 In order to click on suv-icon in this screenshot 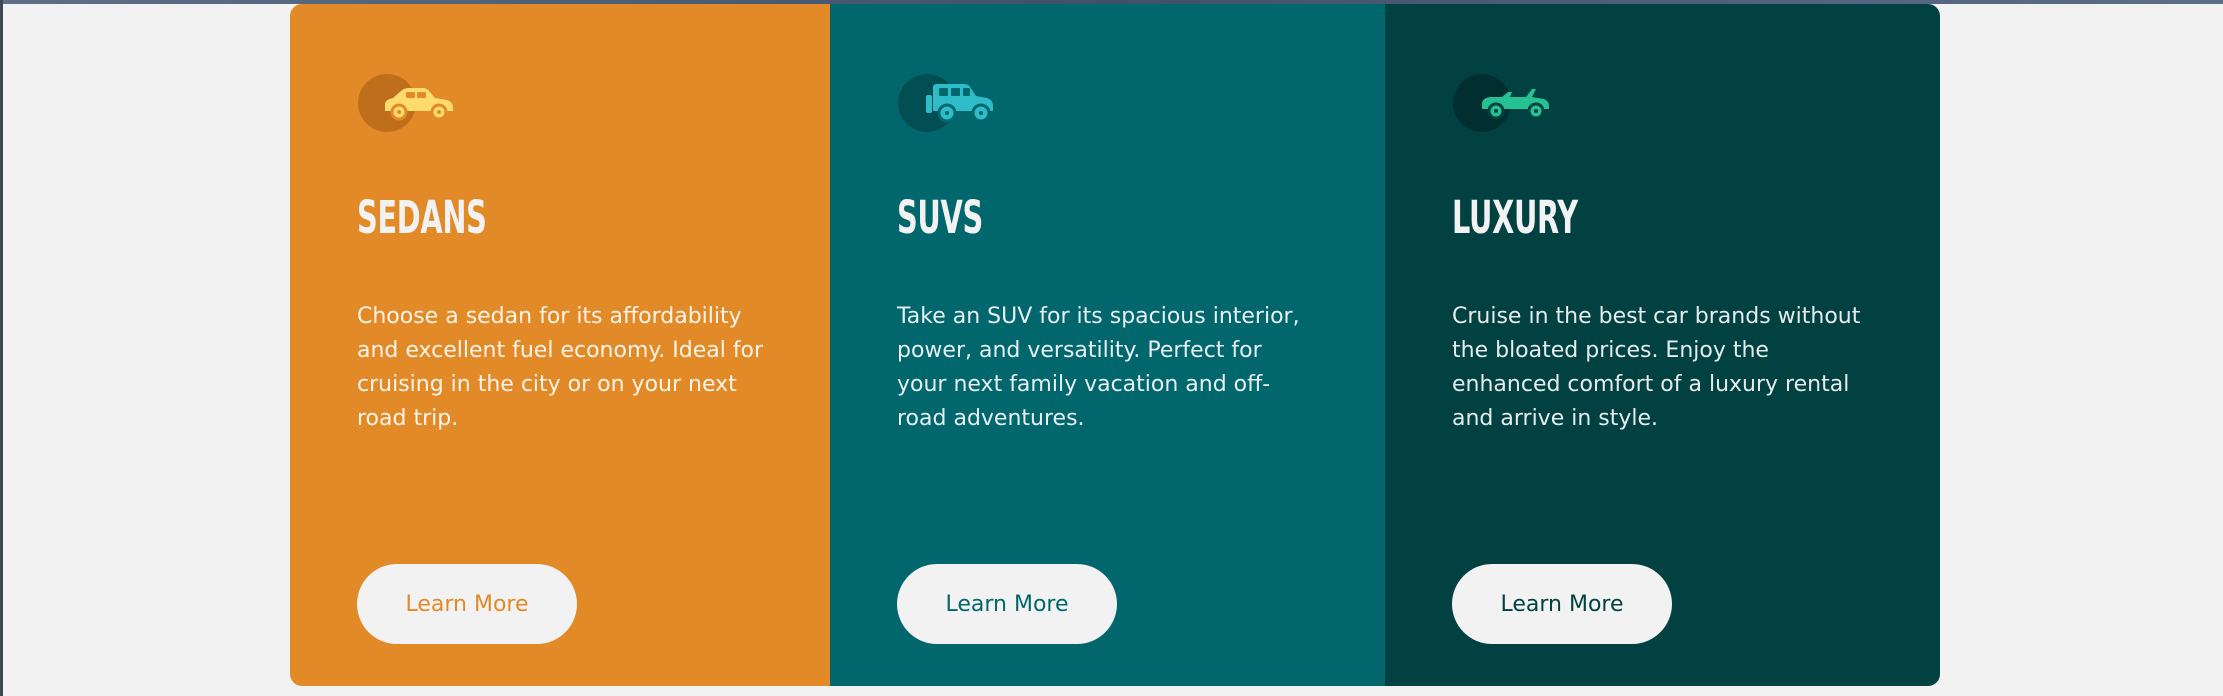, I will do `click(952, 103)`.